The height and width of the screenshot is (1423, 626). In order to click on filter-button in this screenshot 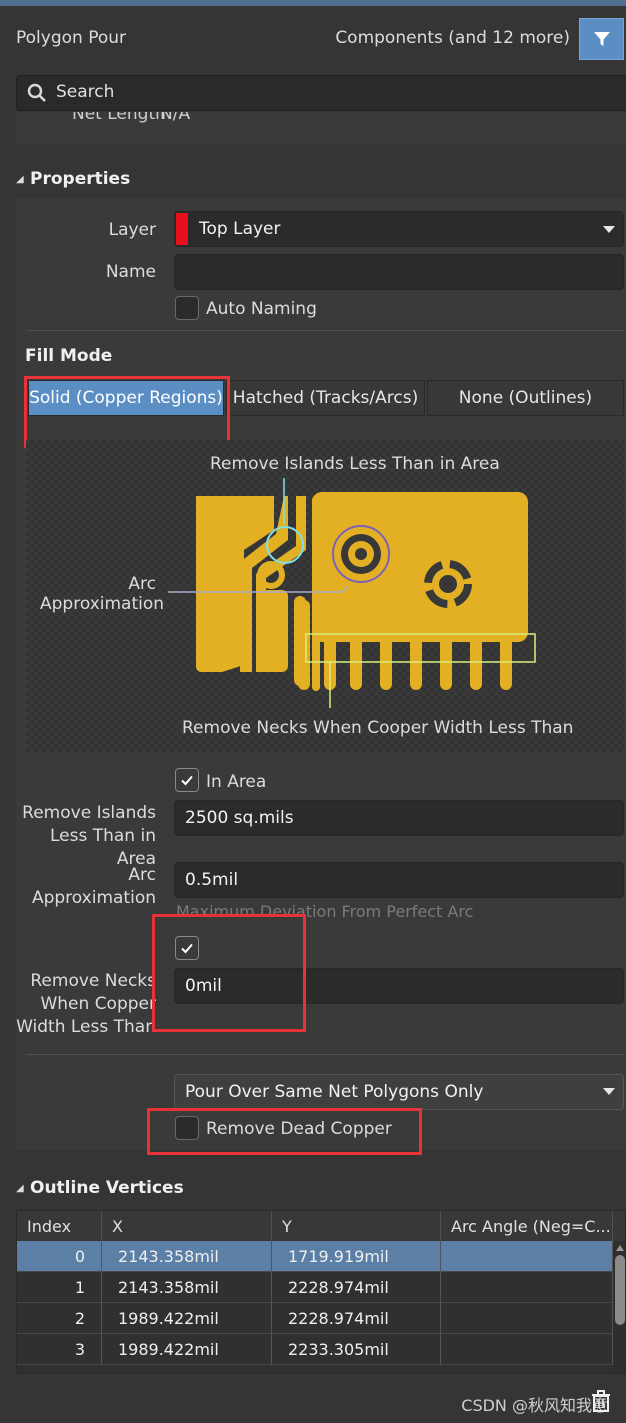, I will do `click(601, 39)`.